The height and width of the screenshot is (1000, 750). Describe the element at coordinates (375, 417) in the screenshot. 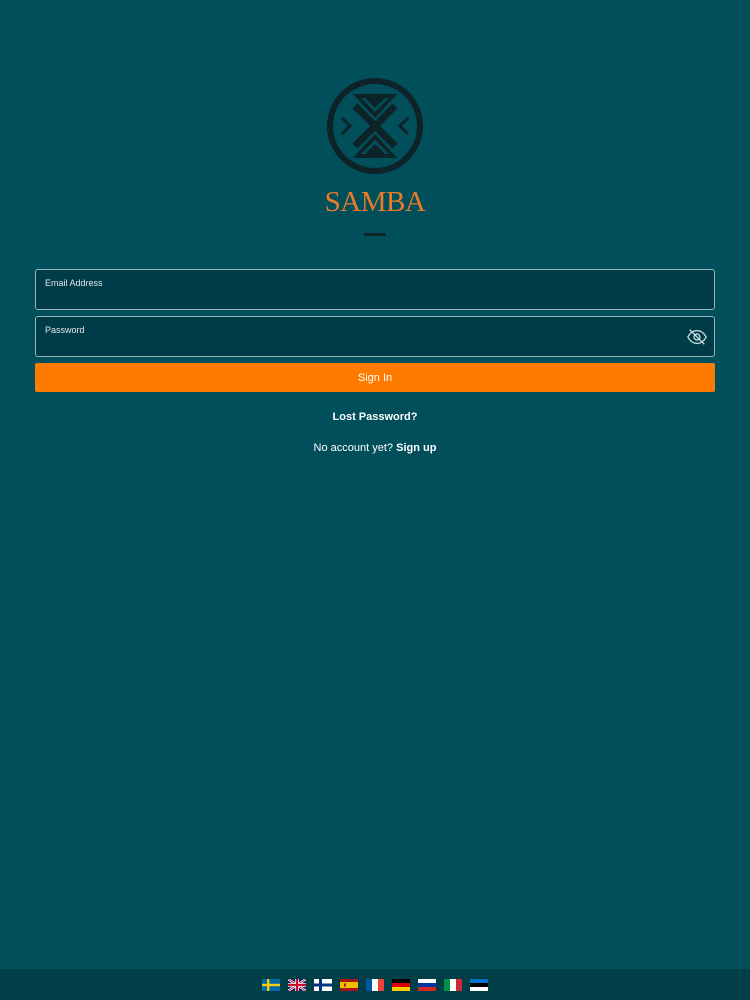

I see `lost-password-link: Lost Password?` at that location.